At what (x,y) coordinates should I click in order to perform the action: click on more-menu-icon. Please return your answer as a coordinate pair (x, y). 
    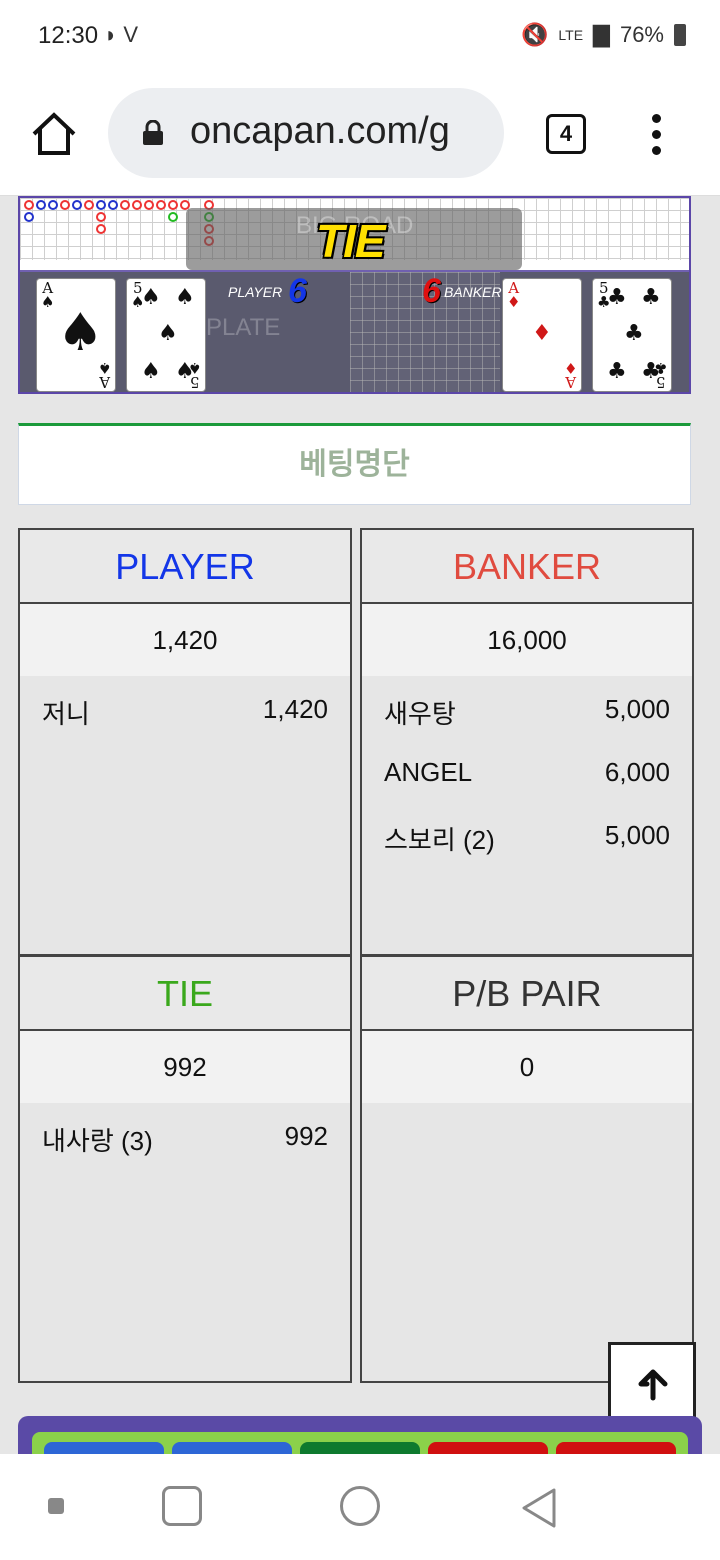
    Looking at the image, I should click on (656, 136).